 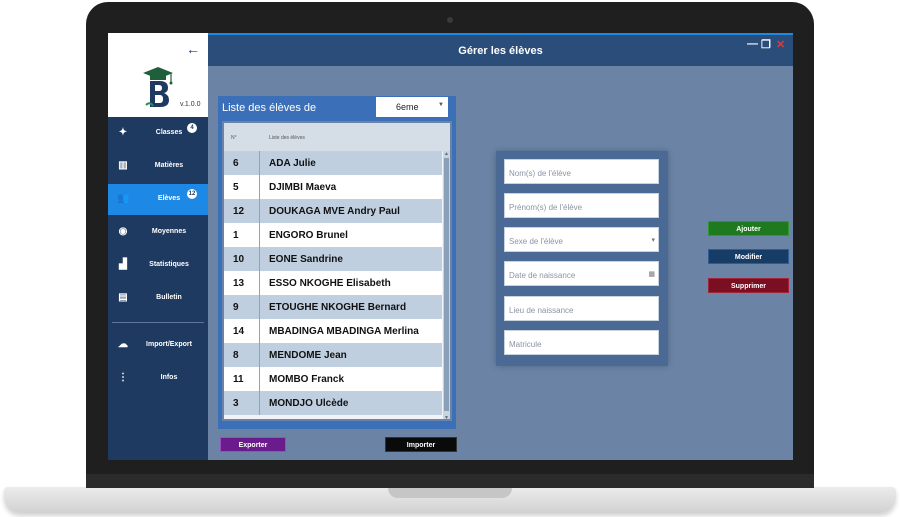 I want to click on table-row: 8 MENDOME Jean, so click(x=333, y=355).